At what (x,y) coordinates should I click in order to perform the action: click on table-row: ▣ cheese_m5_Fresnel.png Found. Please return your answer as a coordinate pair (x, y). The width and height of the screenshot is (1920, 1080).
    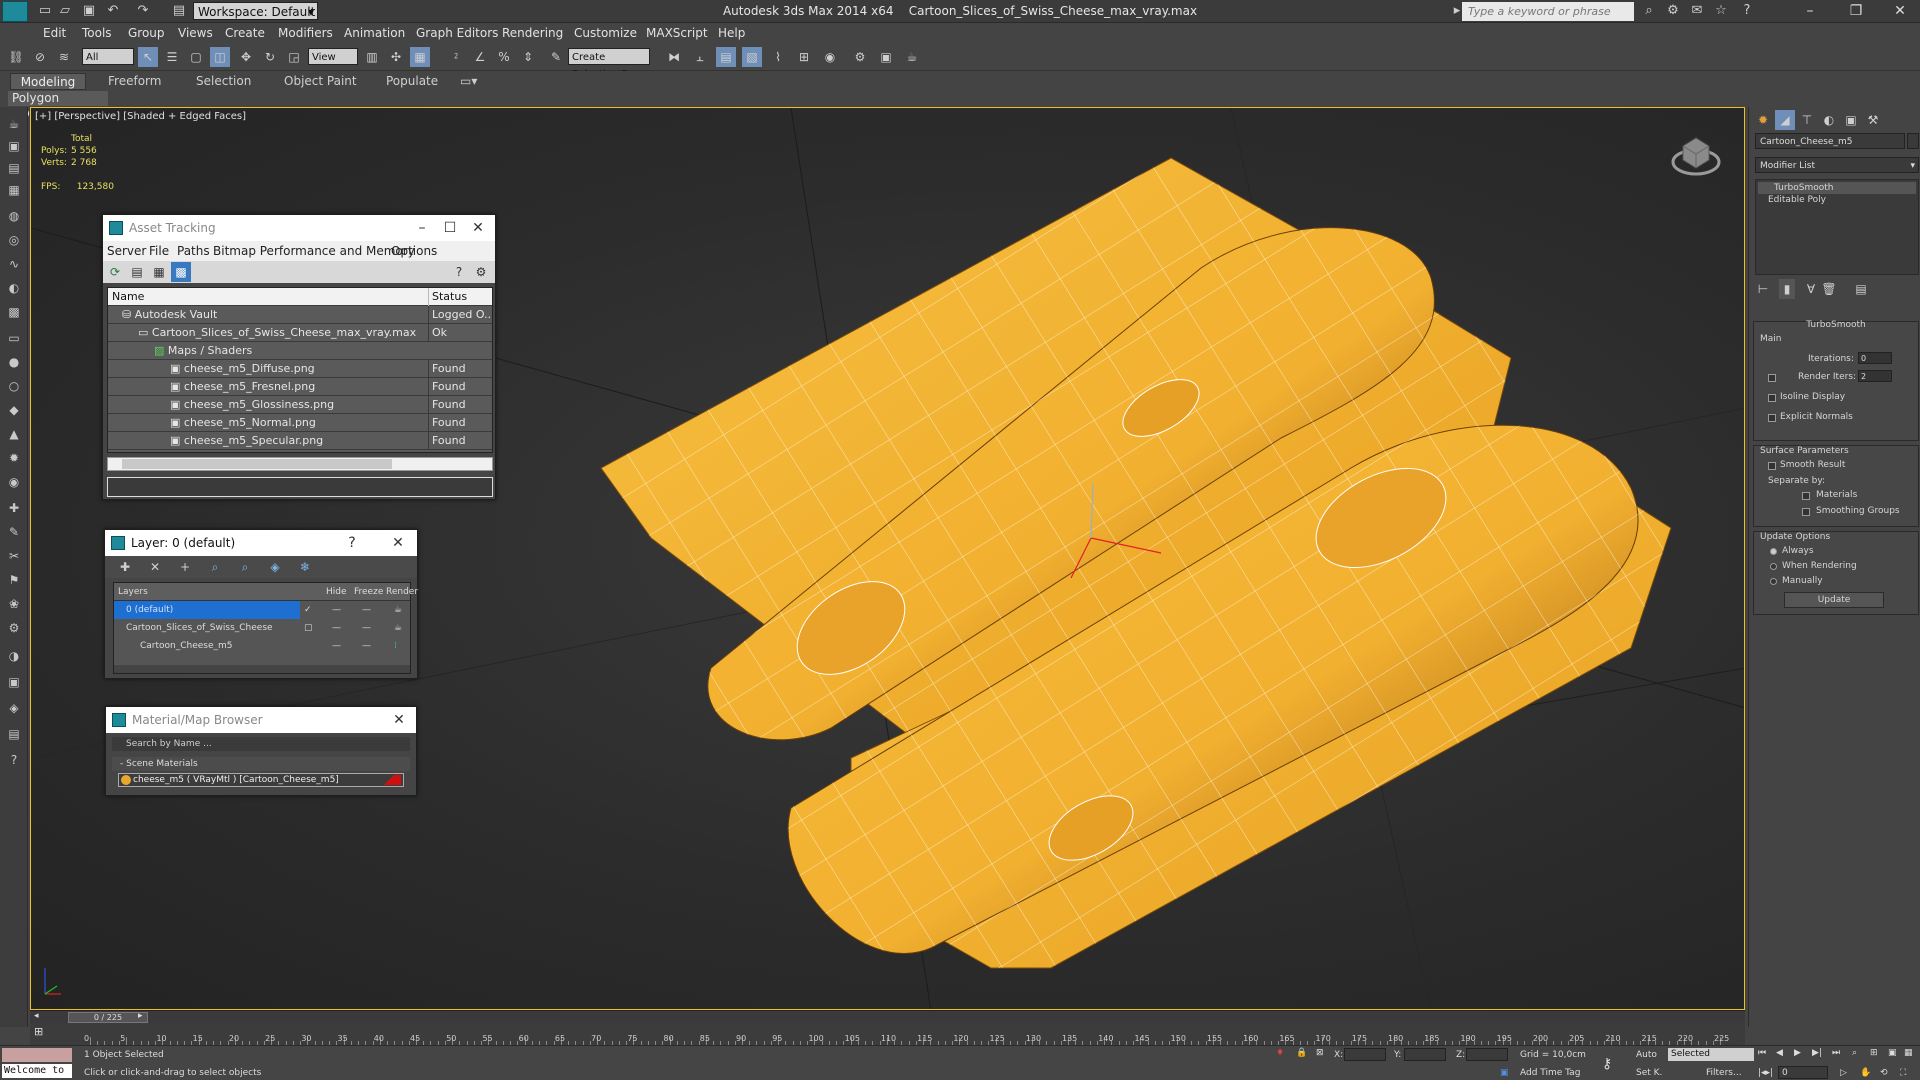
    Looking at the image, I should click on (300, 387).